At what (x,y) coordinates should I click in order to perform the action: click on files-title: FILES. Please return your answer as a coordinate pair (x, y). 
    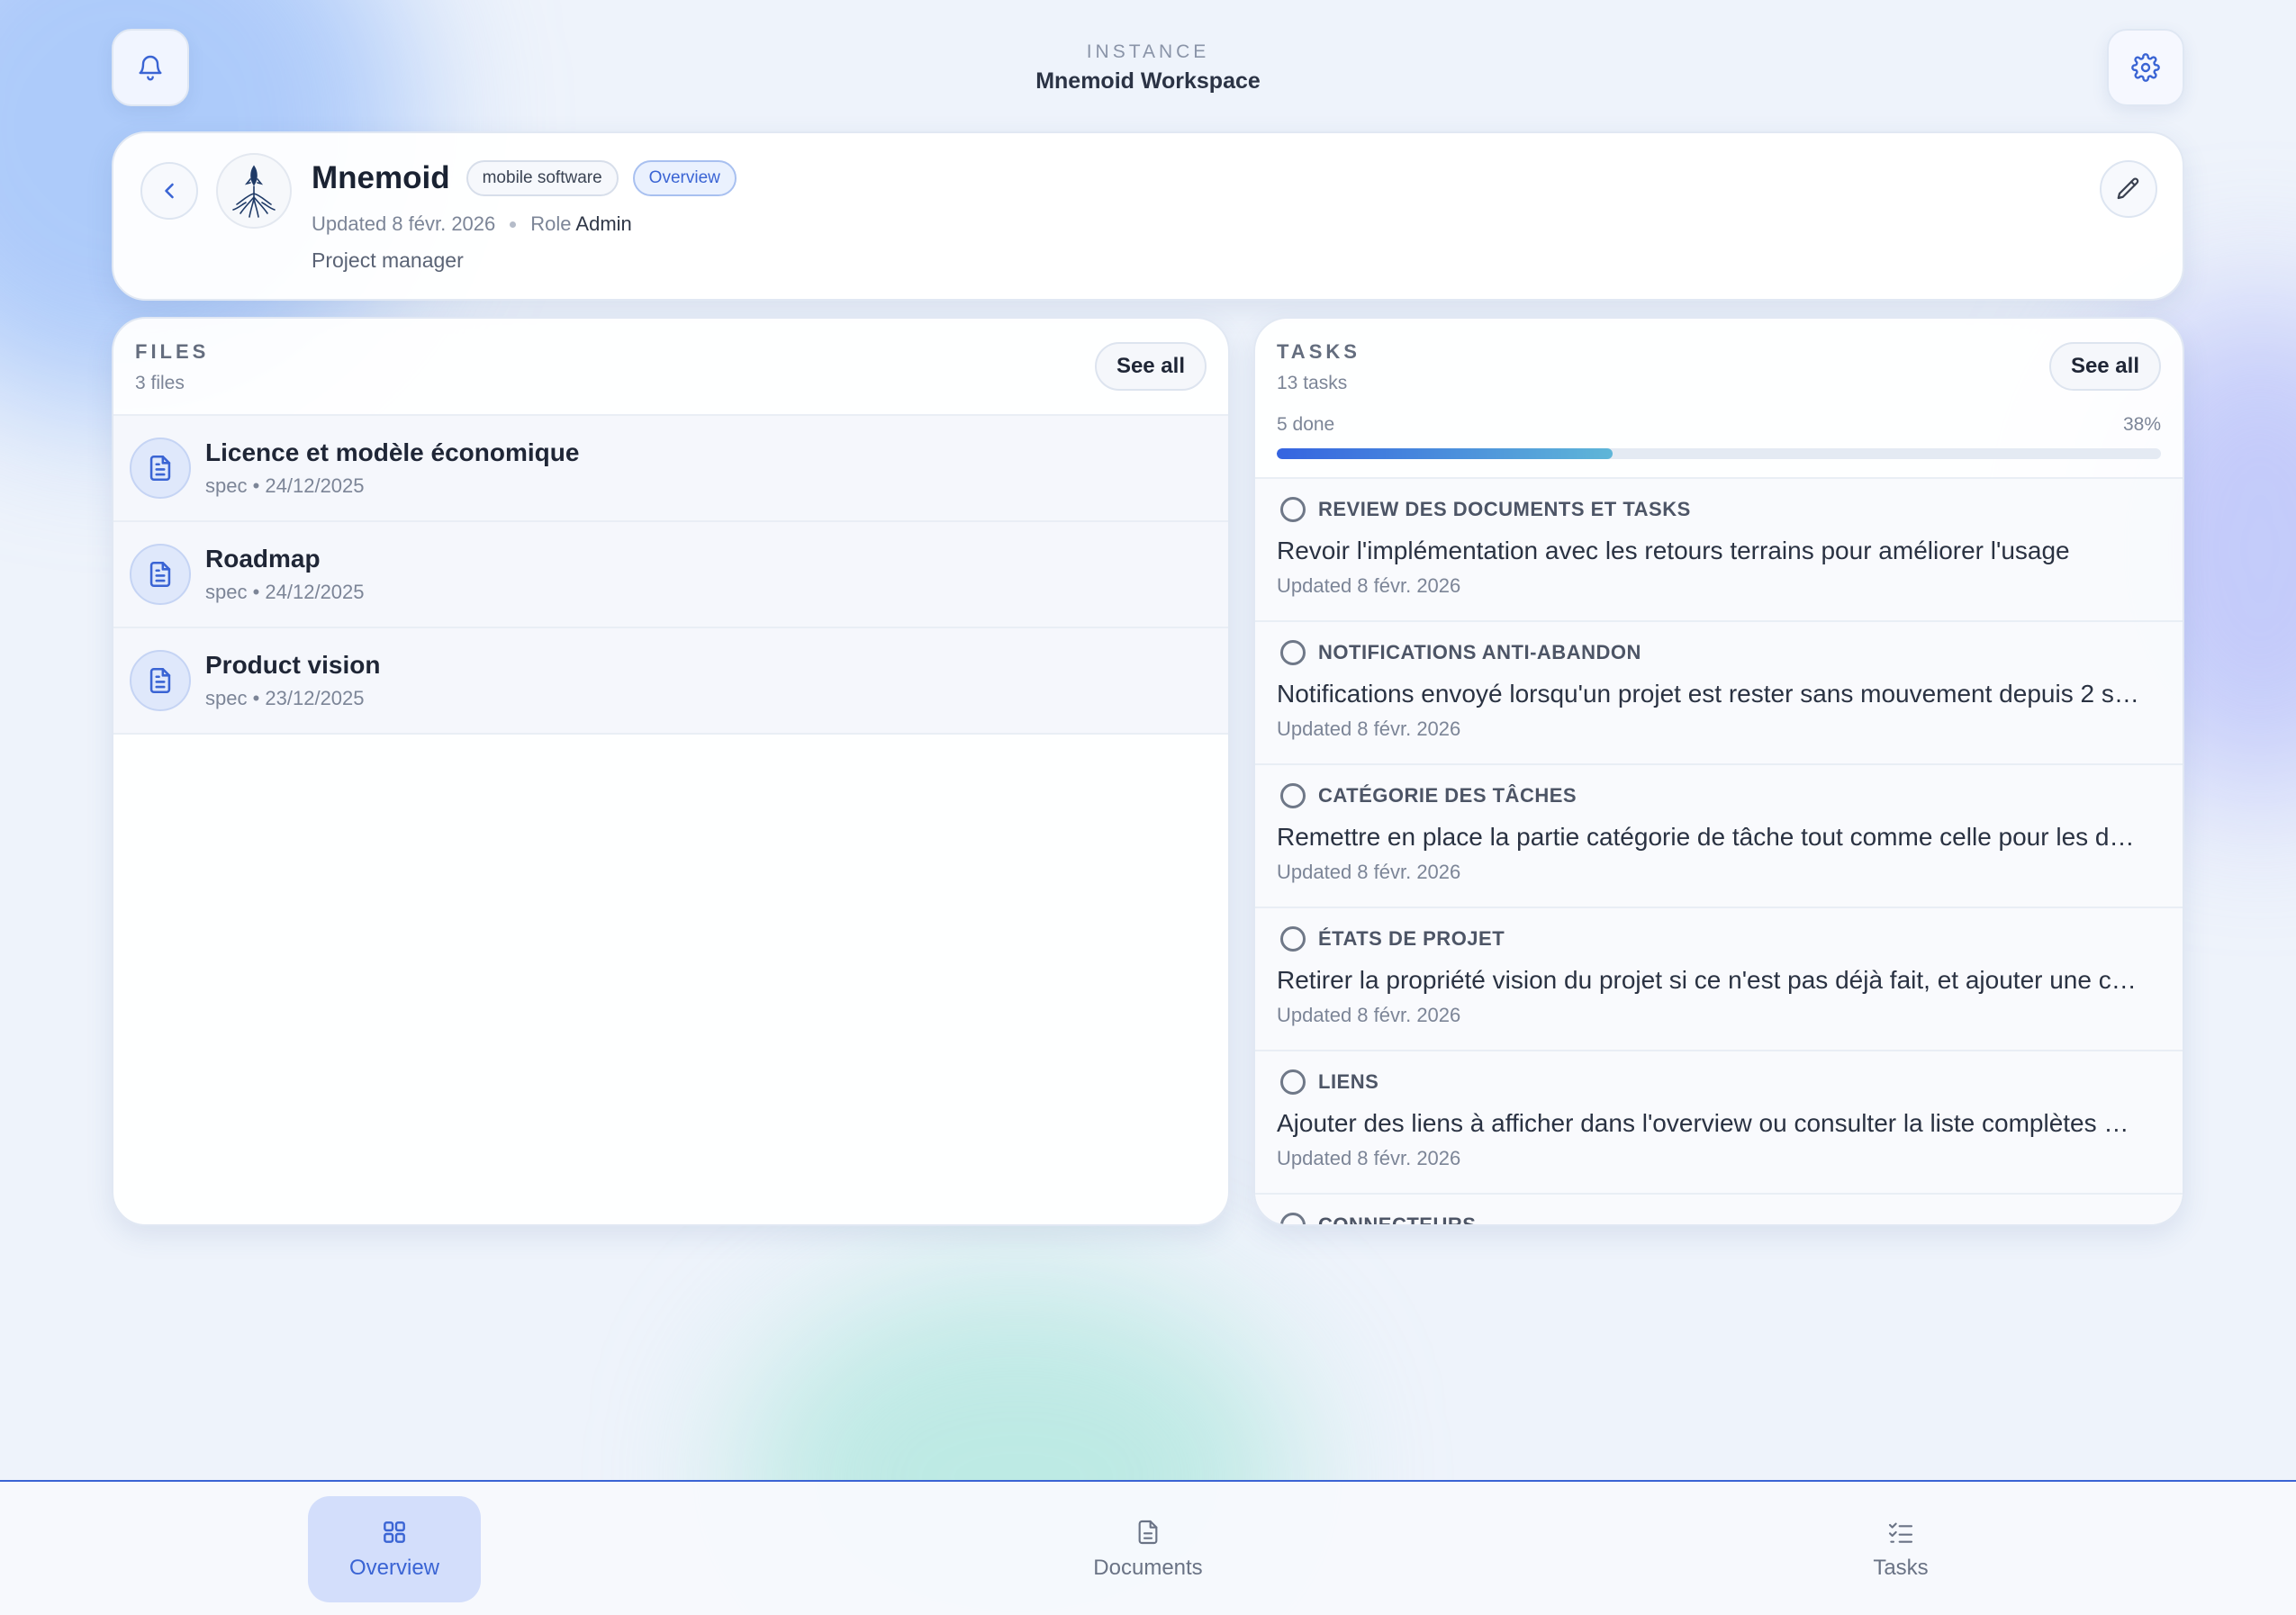
    Looking at the image, I should click on (172, 351).